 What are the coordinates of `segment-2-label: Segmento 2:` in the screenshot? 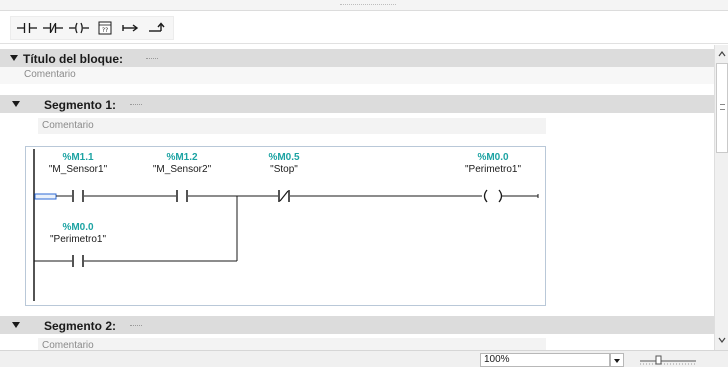 It's located at (80, 326).